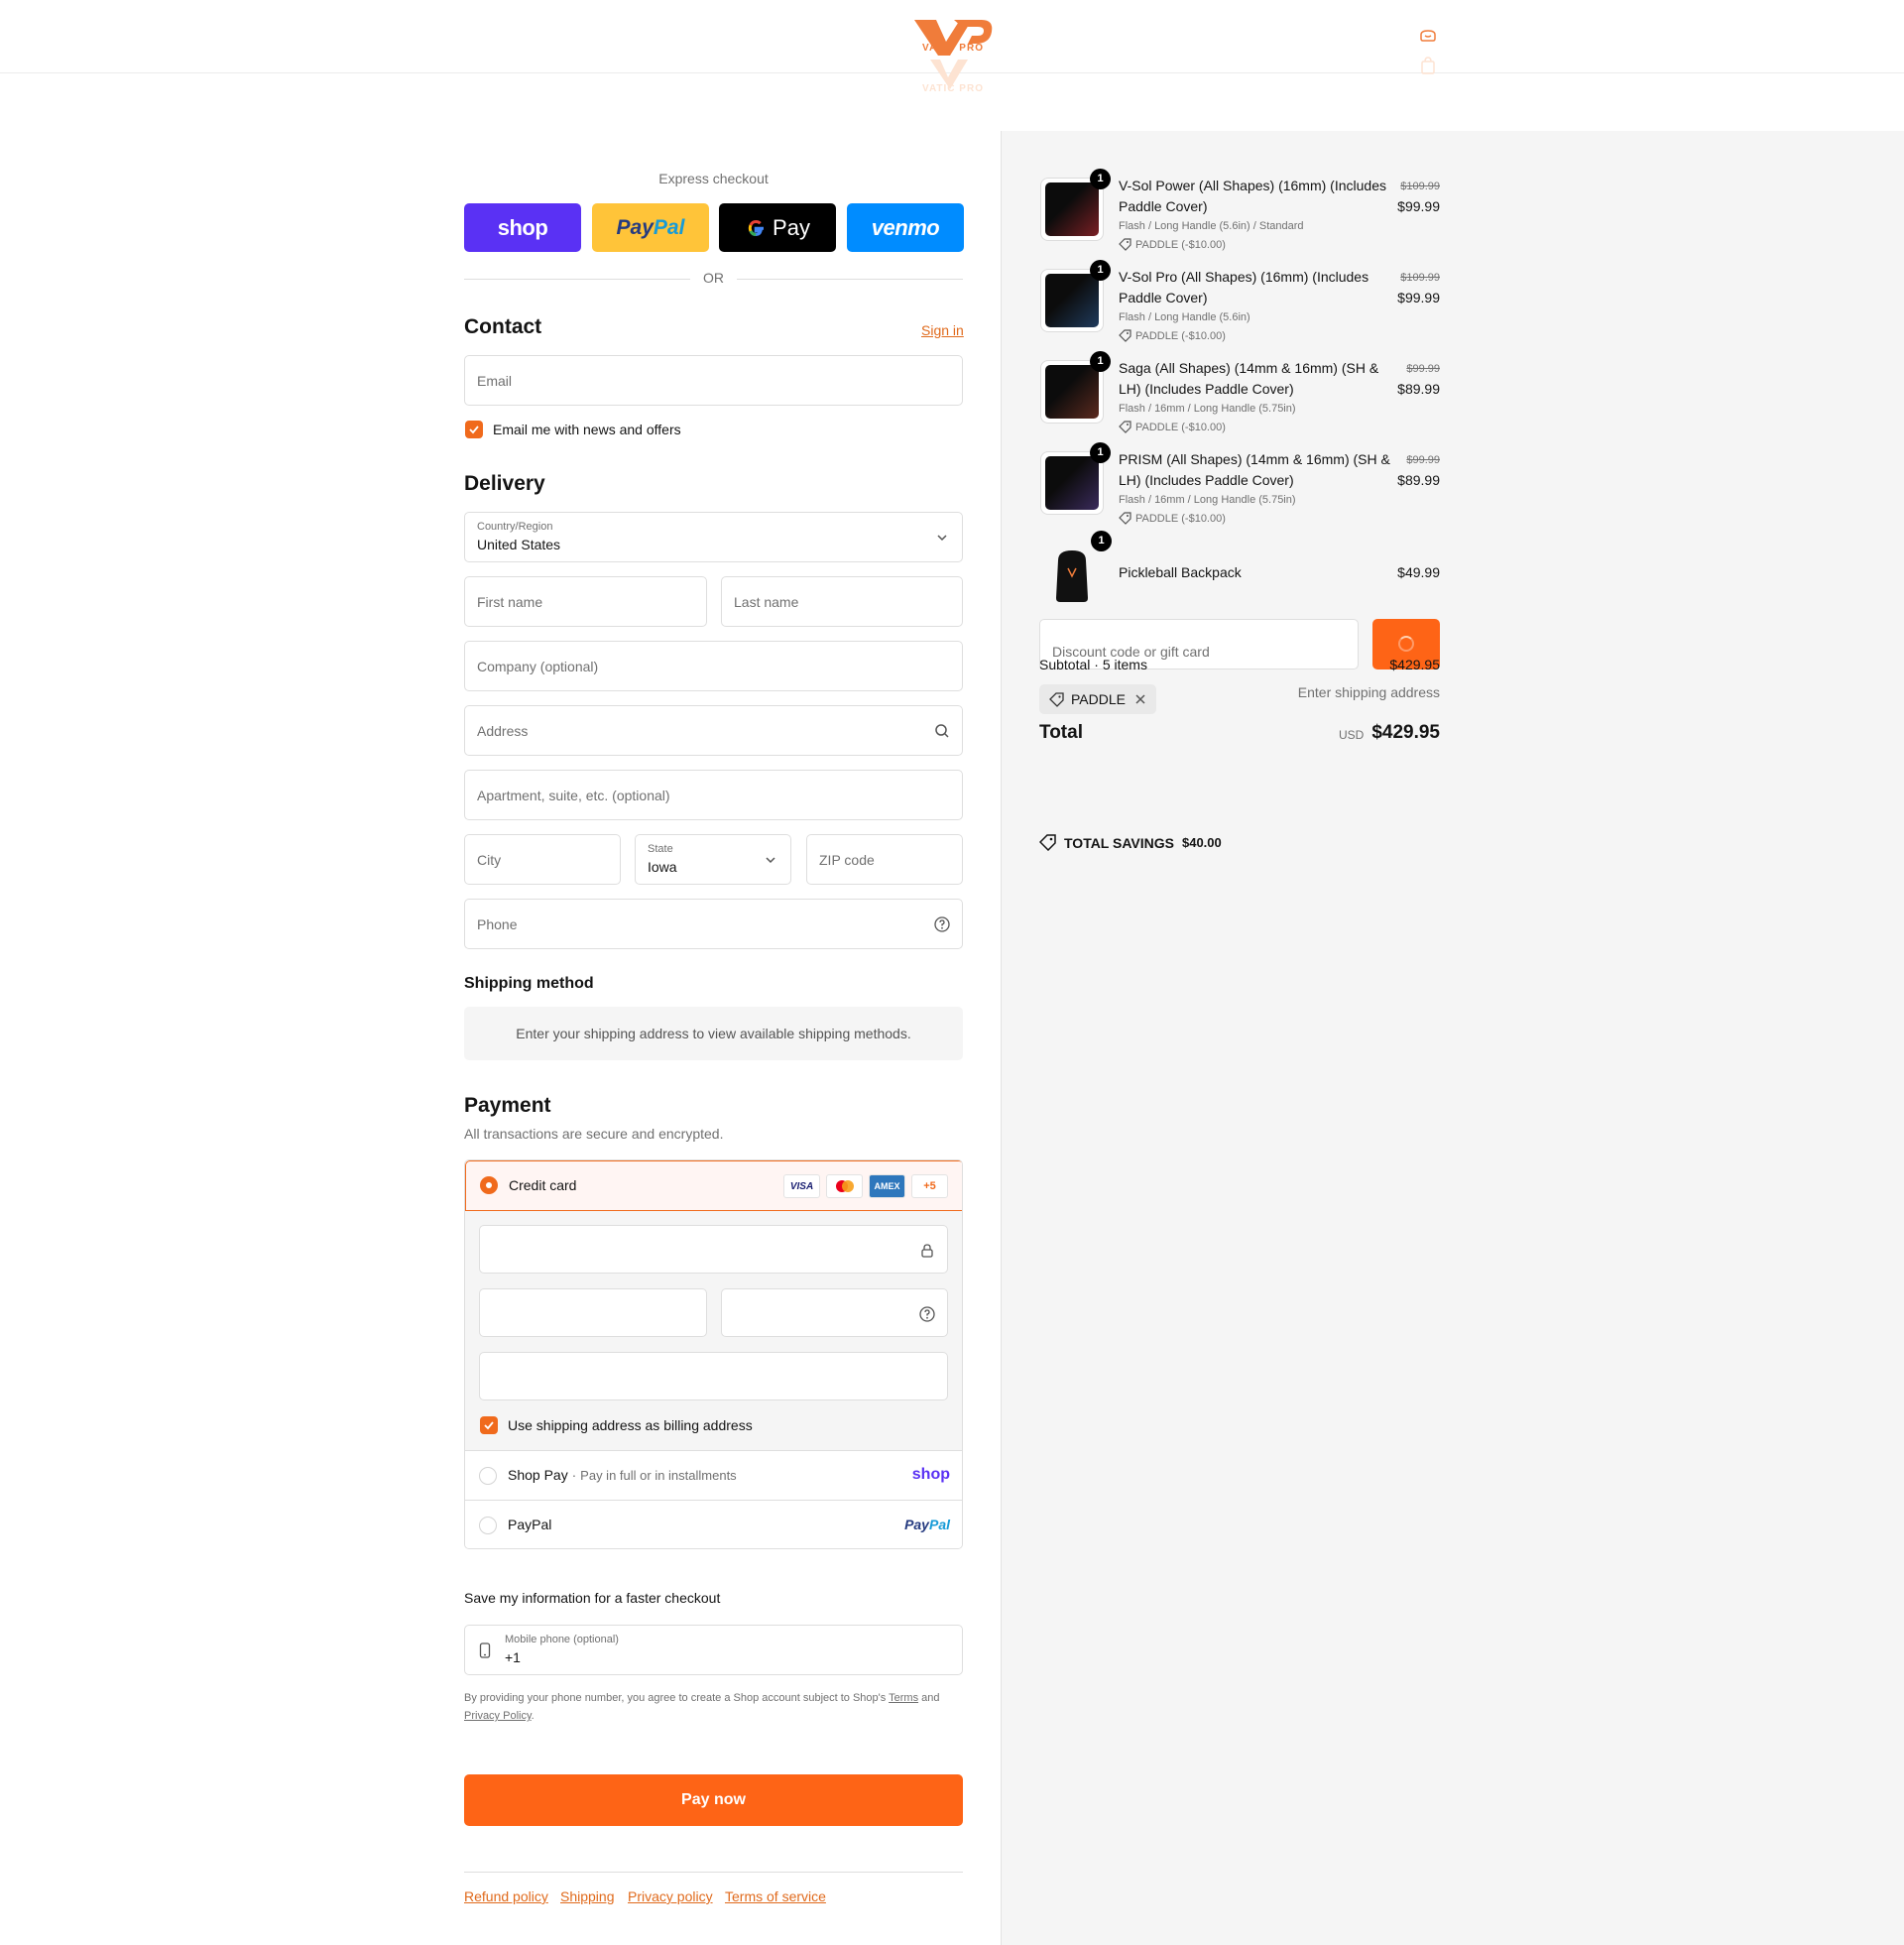 This screenshot has height=1945, width=1904. Describe the element at coordinates (775, 1896) in the screenshot. I see `terms-of-service-link: Terms of service` at that location.